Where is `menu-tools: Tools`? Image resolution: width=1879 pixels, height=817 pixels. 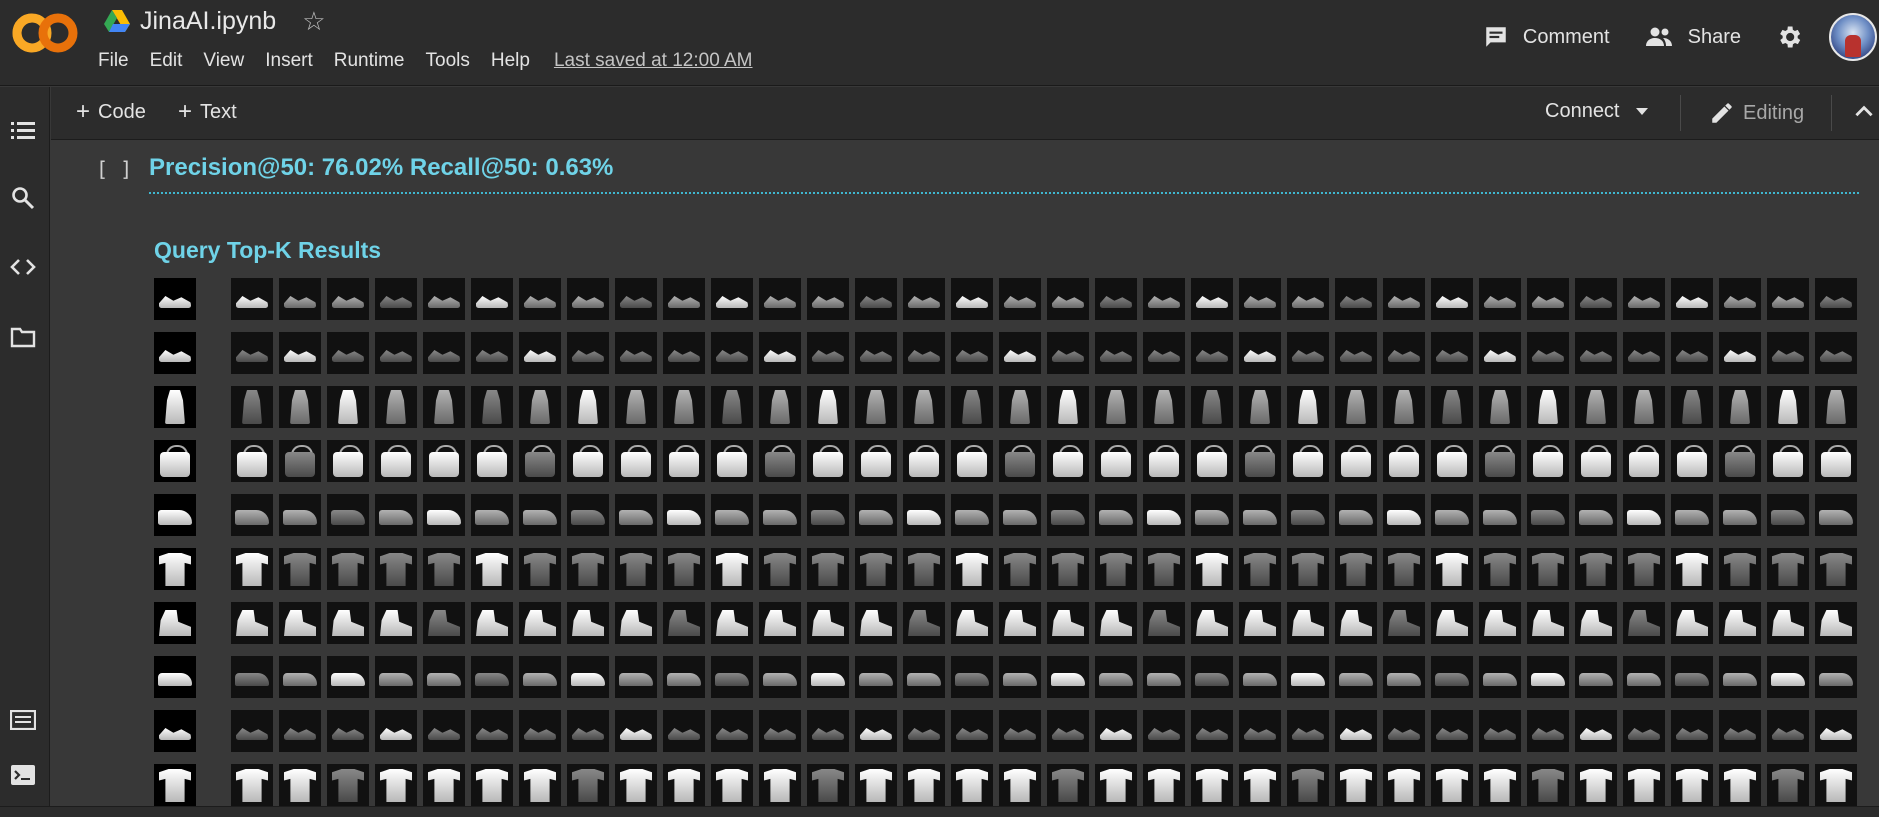
menu-tools: Tools is located at coordinates (448, 61).